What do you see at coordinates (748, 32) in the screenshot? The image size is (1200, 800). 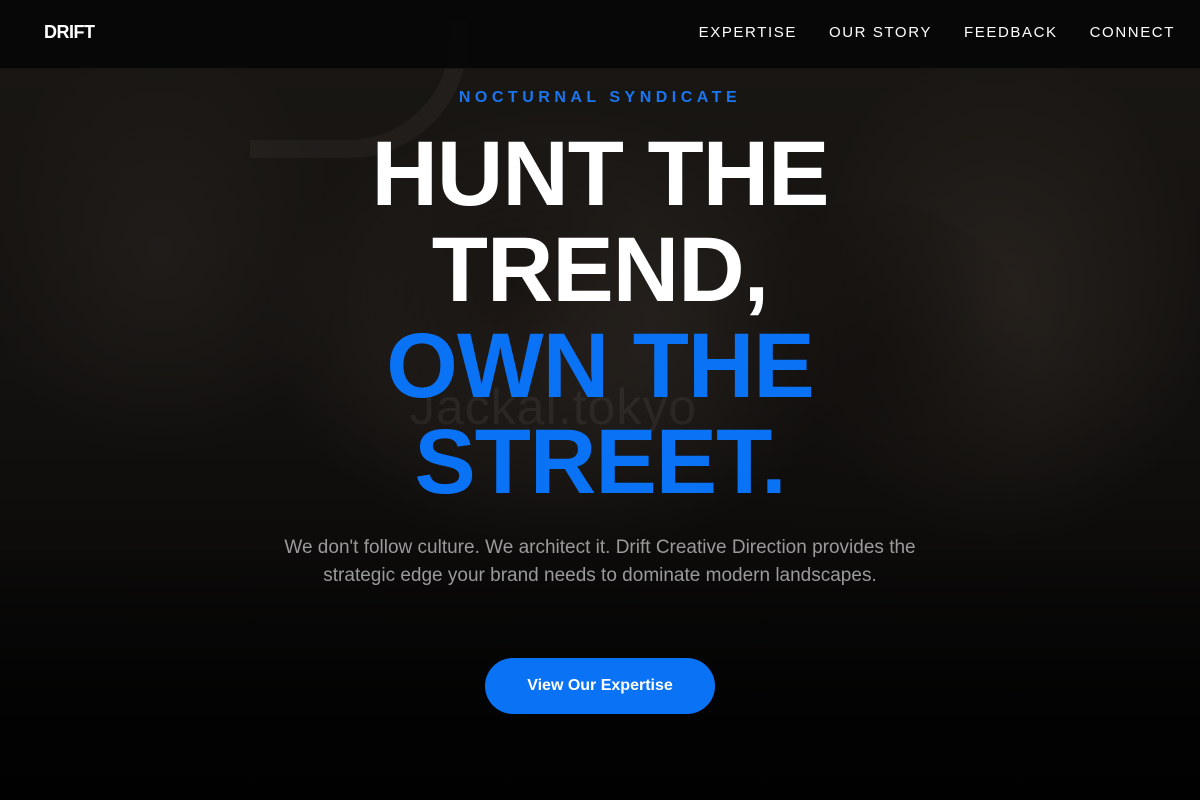 I see `nav-link-expertise: EXPERTISE` at bounding box center [748, 32].